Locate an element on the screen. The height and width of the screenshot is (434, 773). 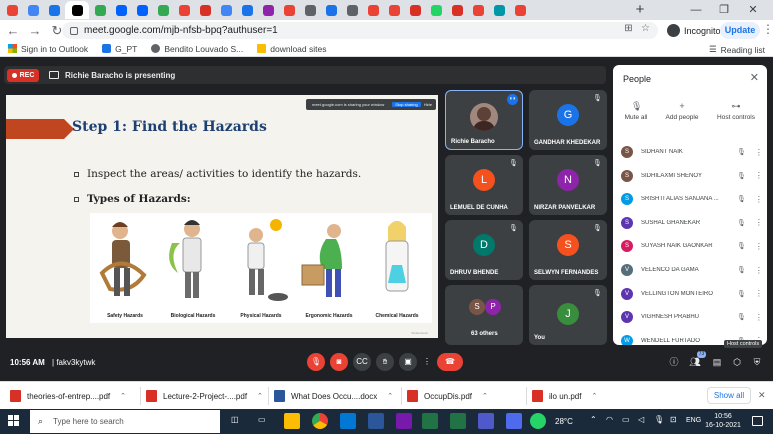
whatsapp-app-icon is located at coordinates (538, 421).